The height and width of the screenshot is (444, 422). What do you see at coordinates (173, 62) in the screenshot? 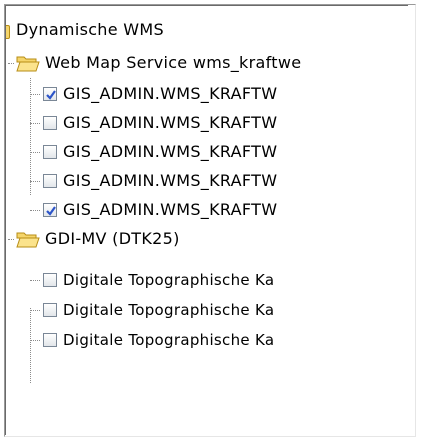
I see `tree-node-label: Web Map Service wms_kraftwe` at bounding box center [173, 62].